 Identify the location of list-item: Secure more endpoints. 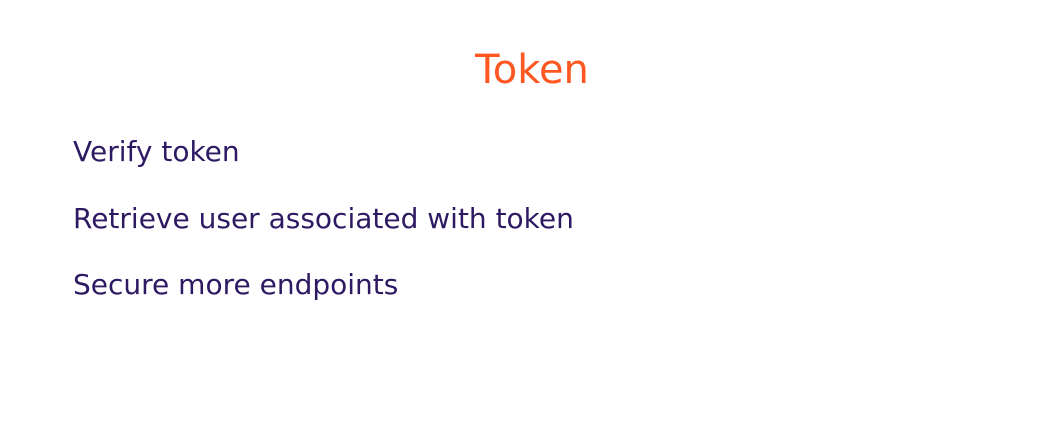
(236, 284).